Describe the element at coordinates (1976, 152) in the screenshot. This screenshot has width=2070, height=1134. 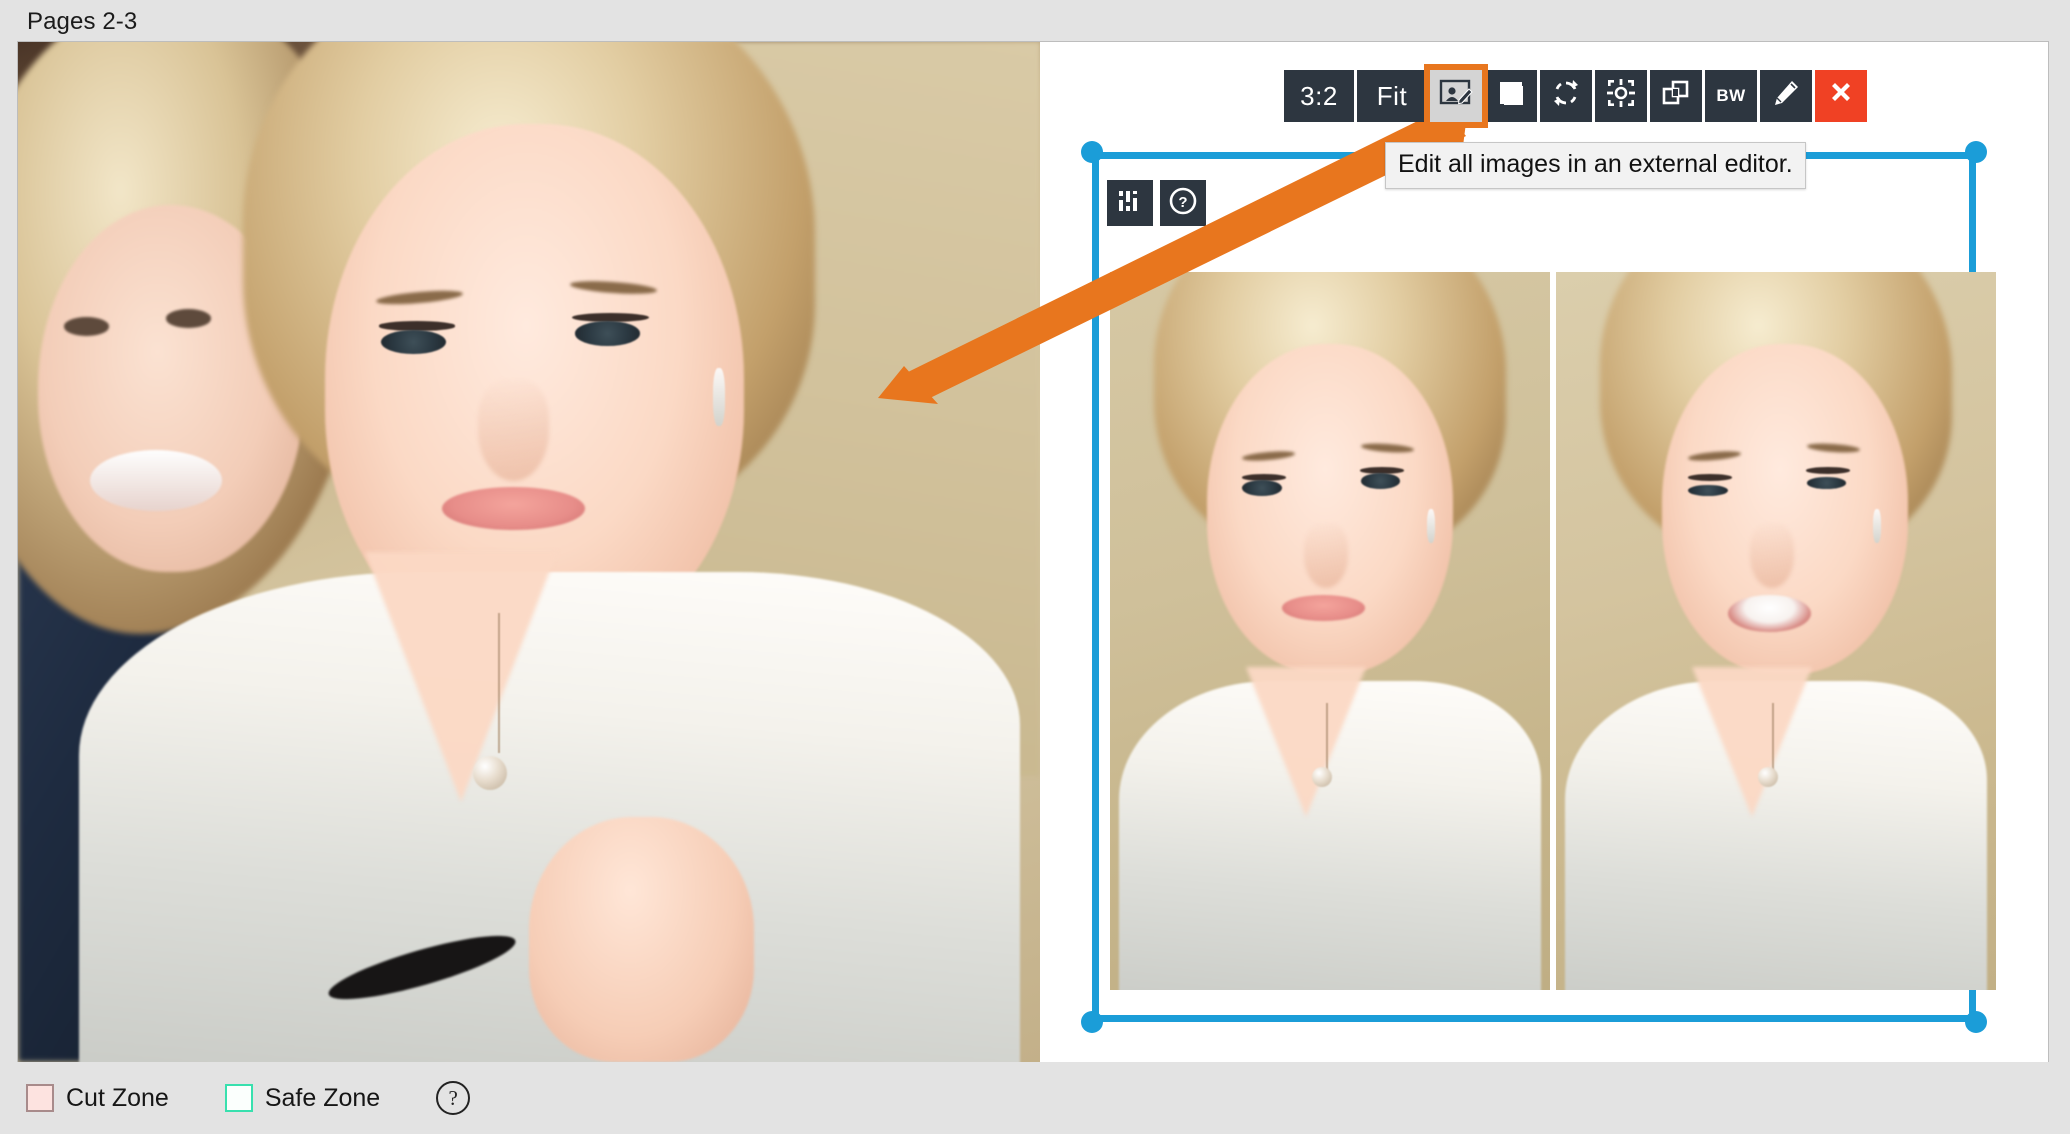
I see `resize-handle-top-right` at that location.